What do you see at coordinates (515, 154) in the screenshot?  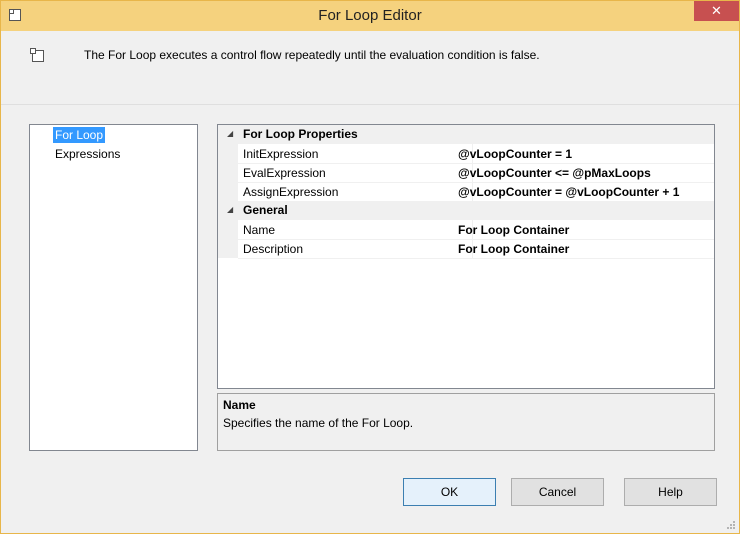 I see `property-value: @vLoopCounter = 1` at bounding box center [515, 154].